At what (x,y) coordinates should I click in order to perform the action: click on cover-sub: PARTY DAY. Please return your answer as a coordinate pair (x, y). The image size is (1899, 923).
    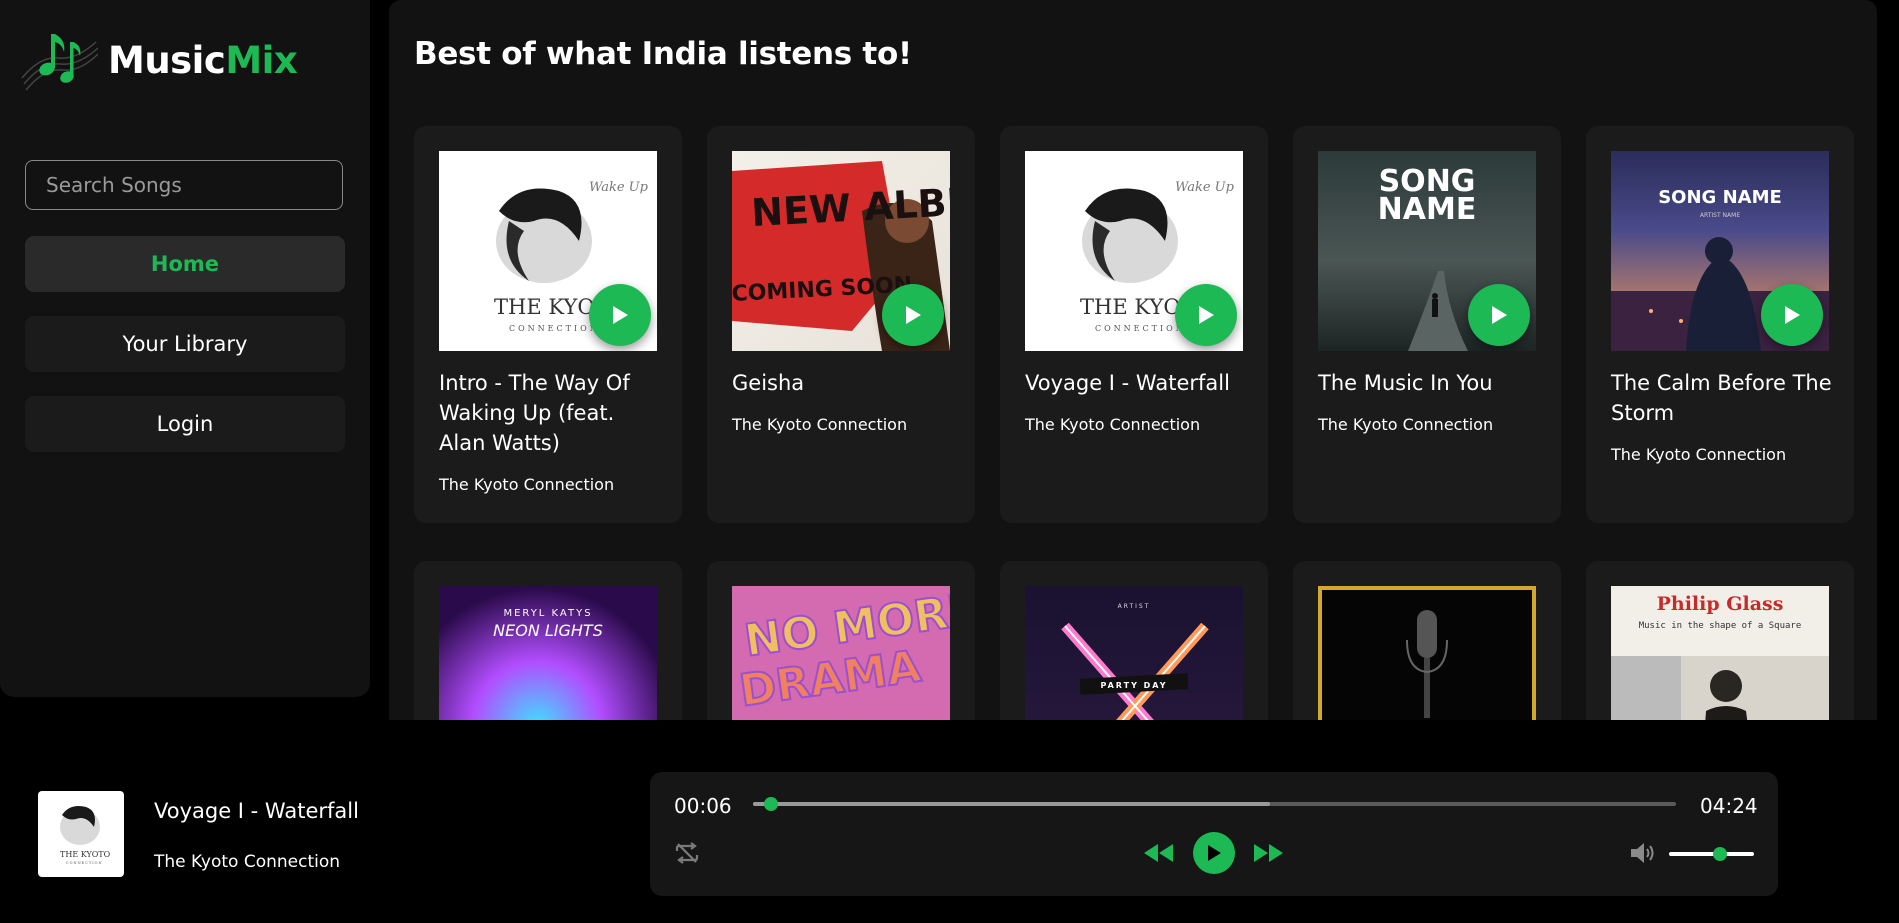
    Looking at the image, I should click on (1133, 685).